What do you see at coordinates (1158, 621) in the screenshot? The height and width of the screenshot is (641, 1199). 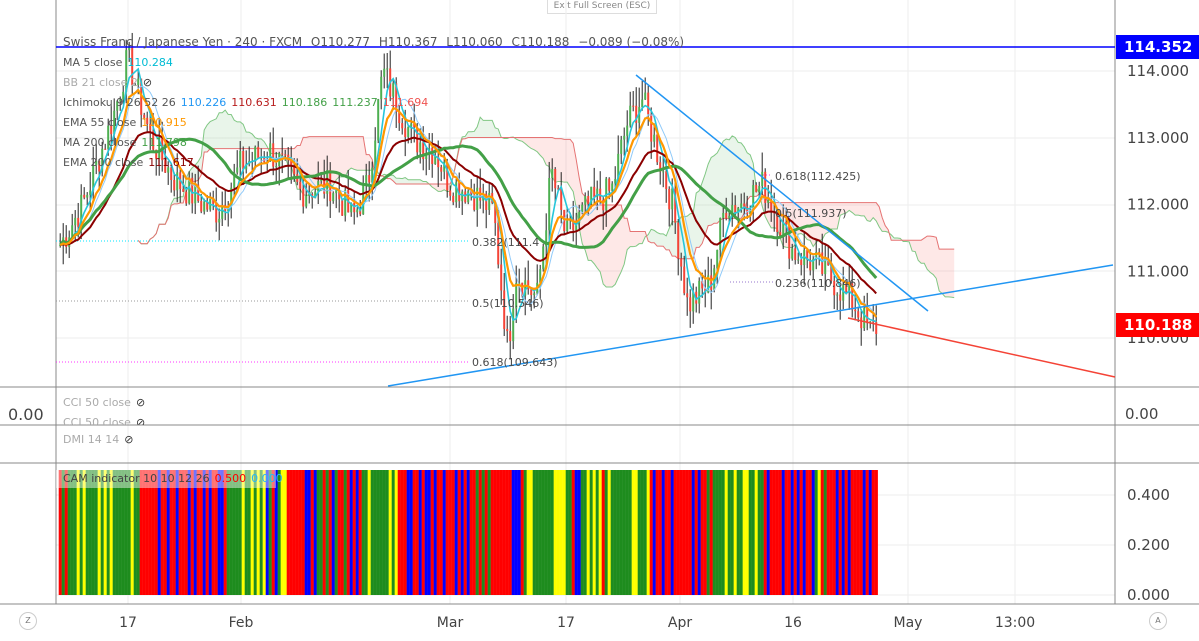 I see `auto-scale-button: A` at bounding box center [1158, 621].